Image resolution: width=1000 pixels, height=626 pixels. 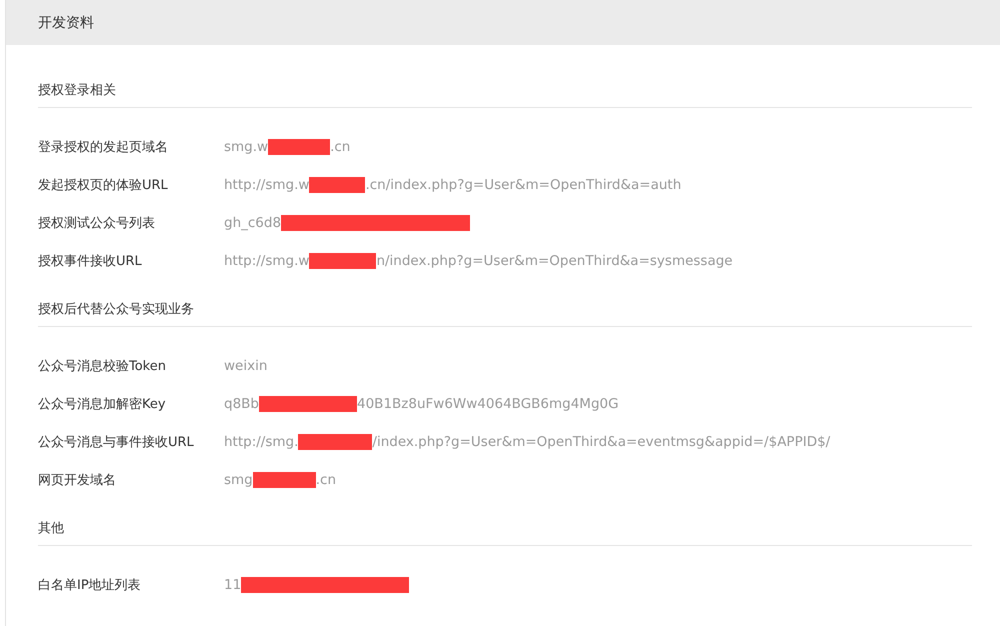 What do you see at coordinates (253, 223) in the screenshot?
I see `field-value: gh_c6d8` at bounding box center [253, 223].